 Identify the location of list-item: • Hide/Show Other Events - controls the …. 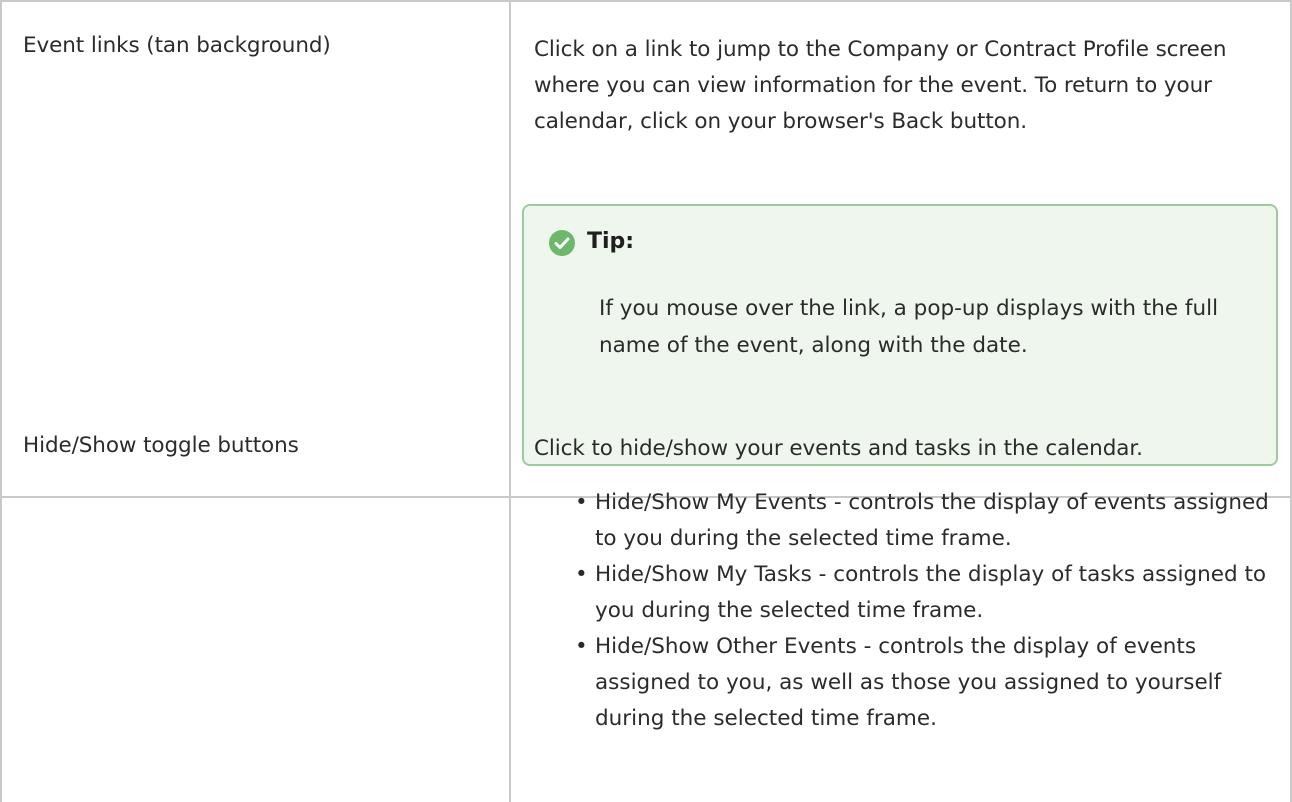
(930, 683).